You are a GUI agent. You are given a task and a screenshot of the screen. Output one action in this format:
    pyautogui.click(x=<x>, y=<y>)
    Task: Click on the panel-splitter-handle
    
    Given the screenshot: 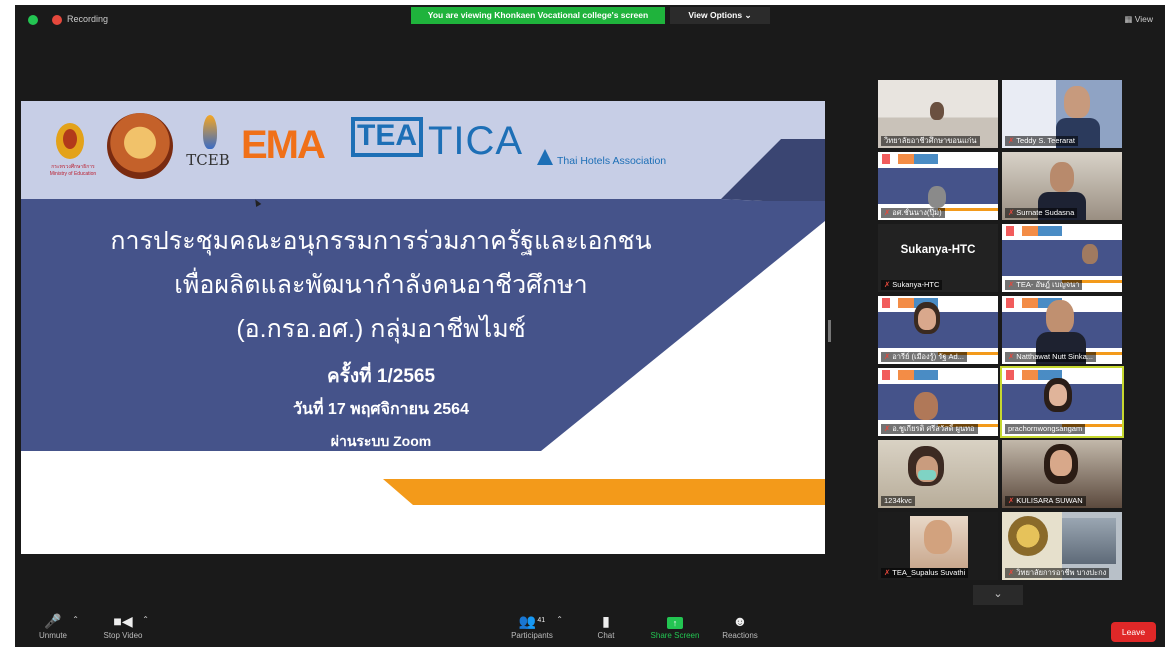 What is the action you would take?
    pyautogui.click(x=829, y=331)
    